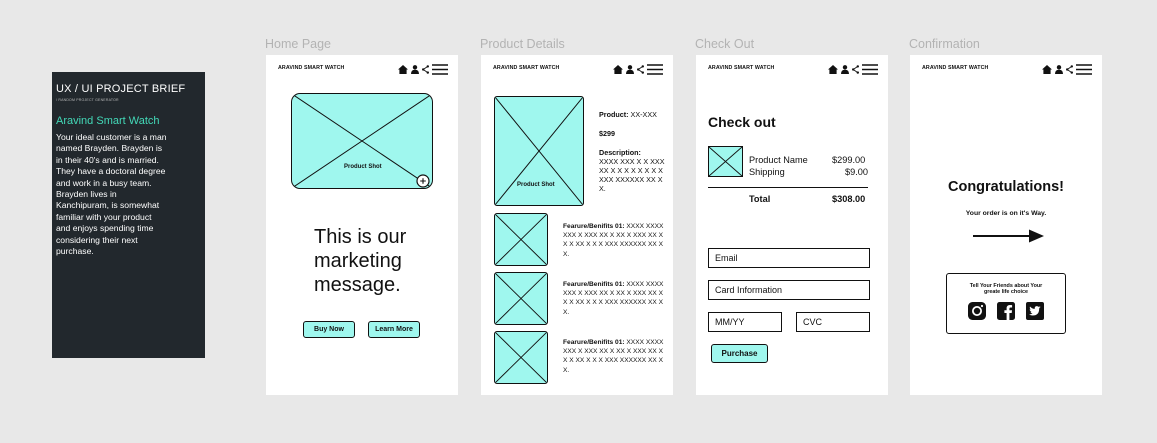  I want to click on description-label: Description:, so click(620, 152).